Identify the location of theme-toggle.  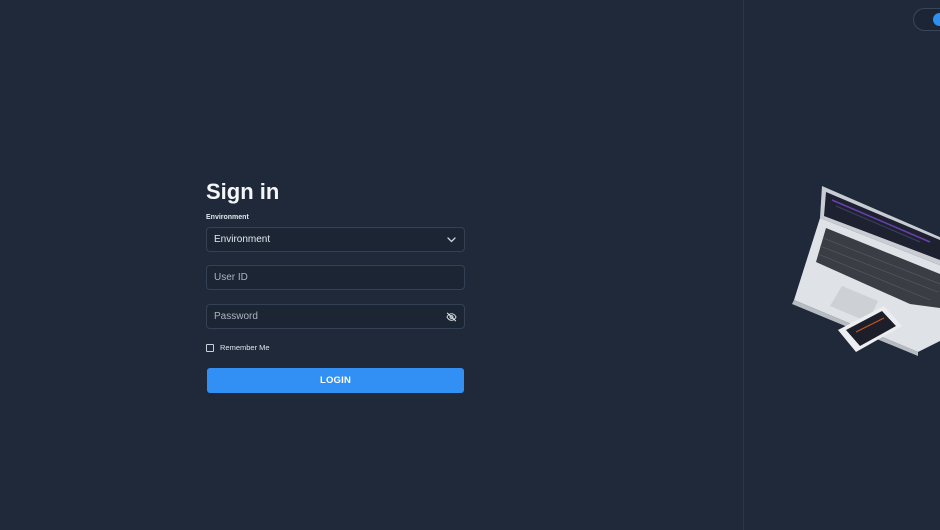
(926, 19).